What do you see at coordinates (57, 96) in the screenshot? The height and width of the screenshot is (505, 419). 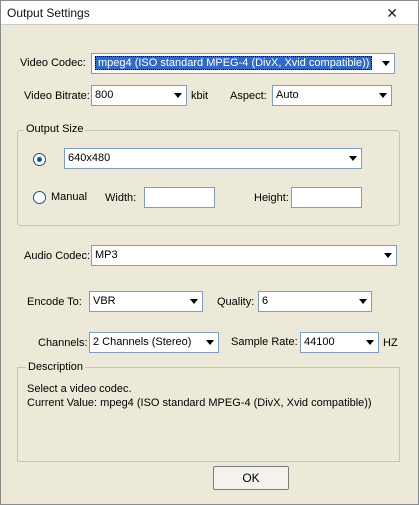 I see `video-bitrate-label: Video Bitrate:` at bounding box center [57, 96].